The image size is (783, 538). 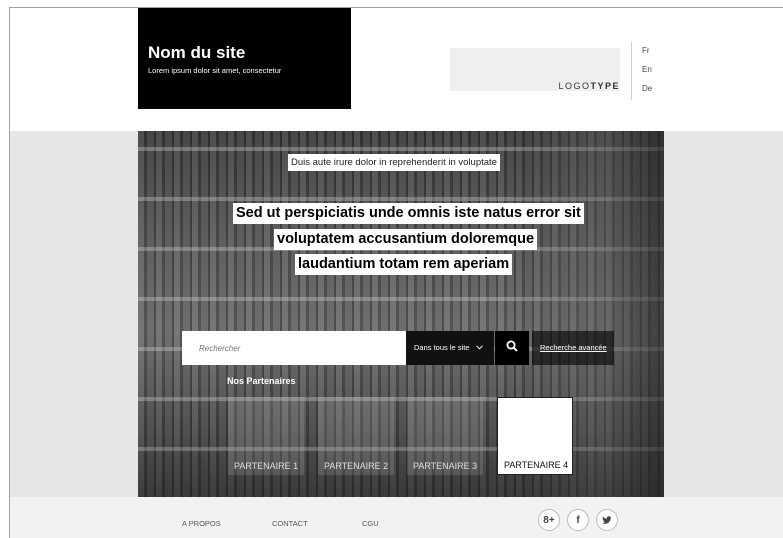 I want to click on search-scope-label: Dans tous le site, so click(x=442, y=347).